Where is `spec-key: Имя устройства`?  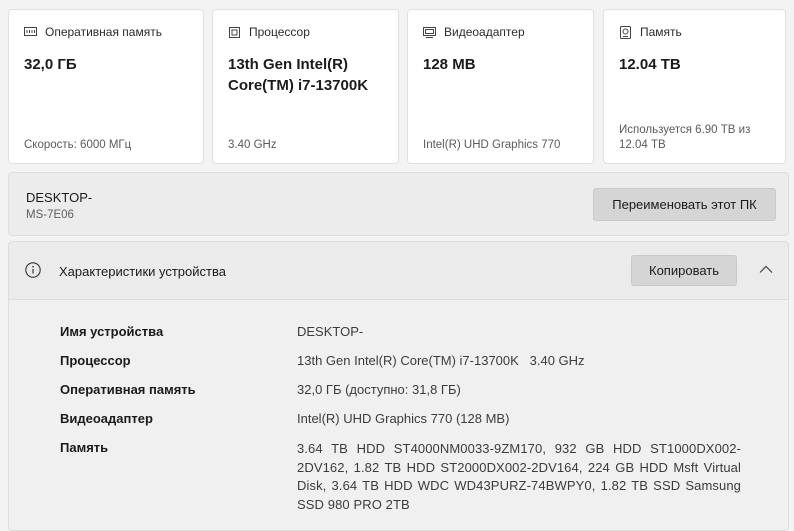 spec-key: Имя устройства is located at coordinates (112, 331).